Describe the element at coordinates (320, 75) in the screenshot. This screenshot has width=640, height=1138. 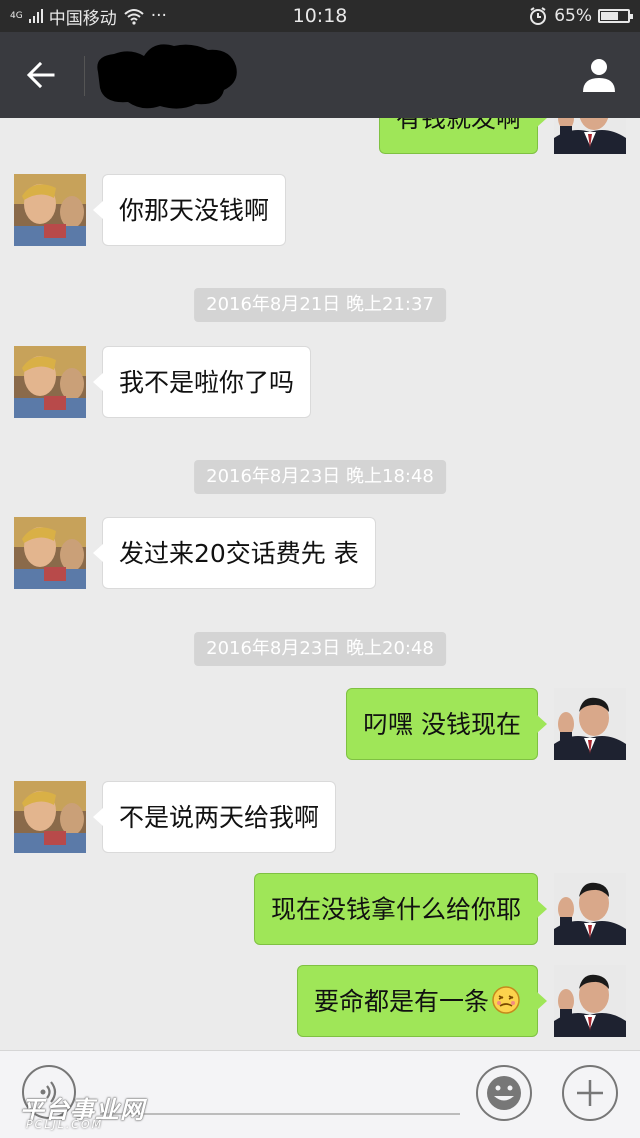
I see `nav-bar` at that location.